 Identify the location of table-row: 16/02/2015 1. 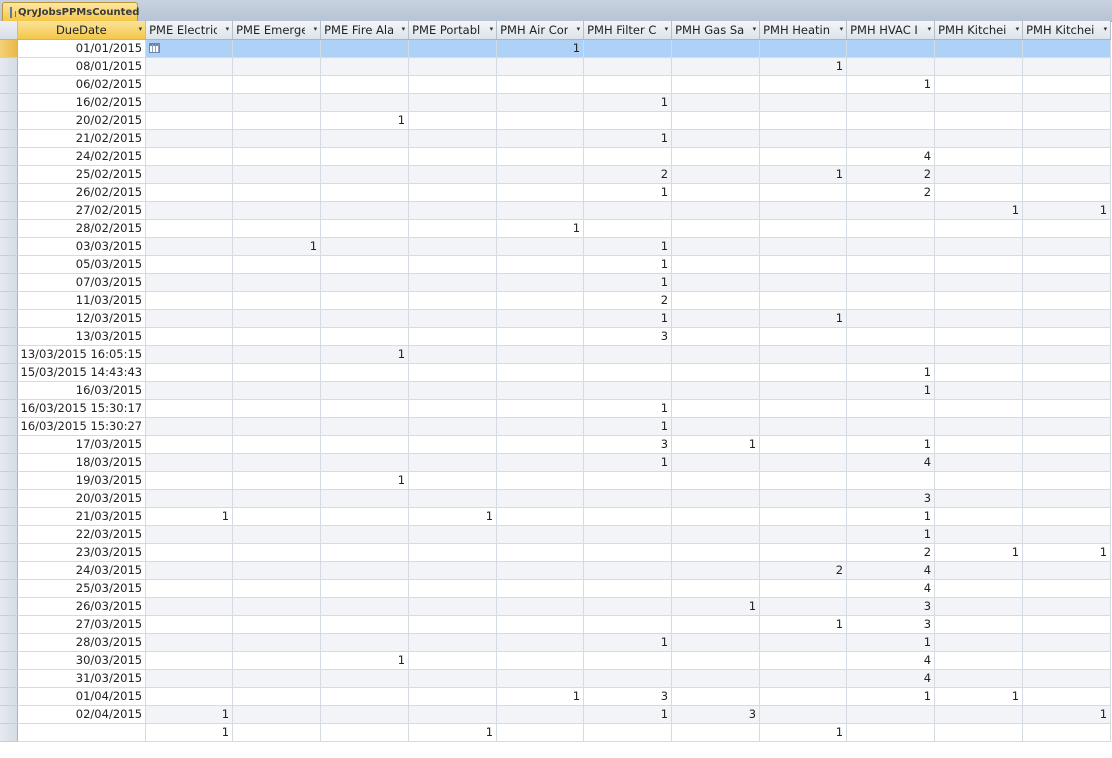
(556, 102).